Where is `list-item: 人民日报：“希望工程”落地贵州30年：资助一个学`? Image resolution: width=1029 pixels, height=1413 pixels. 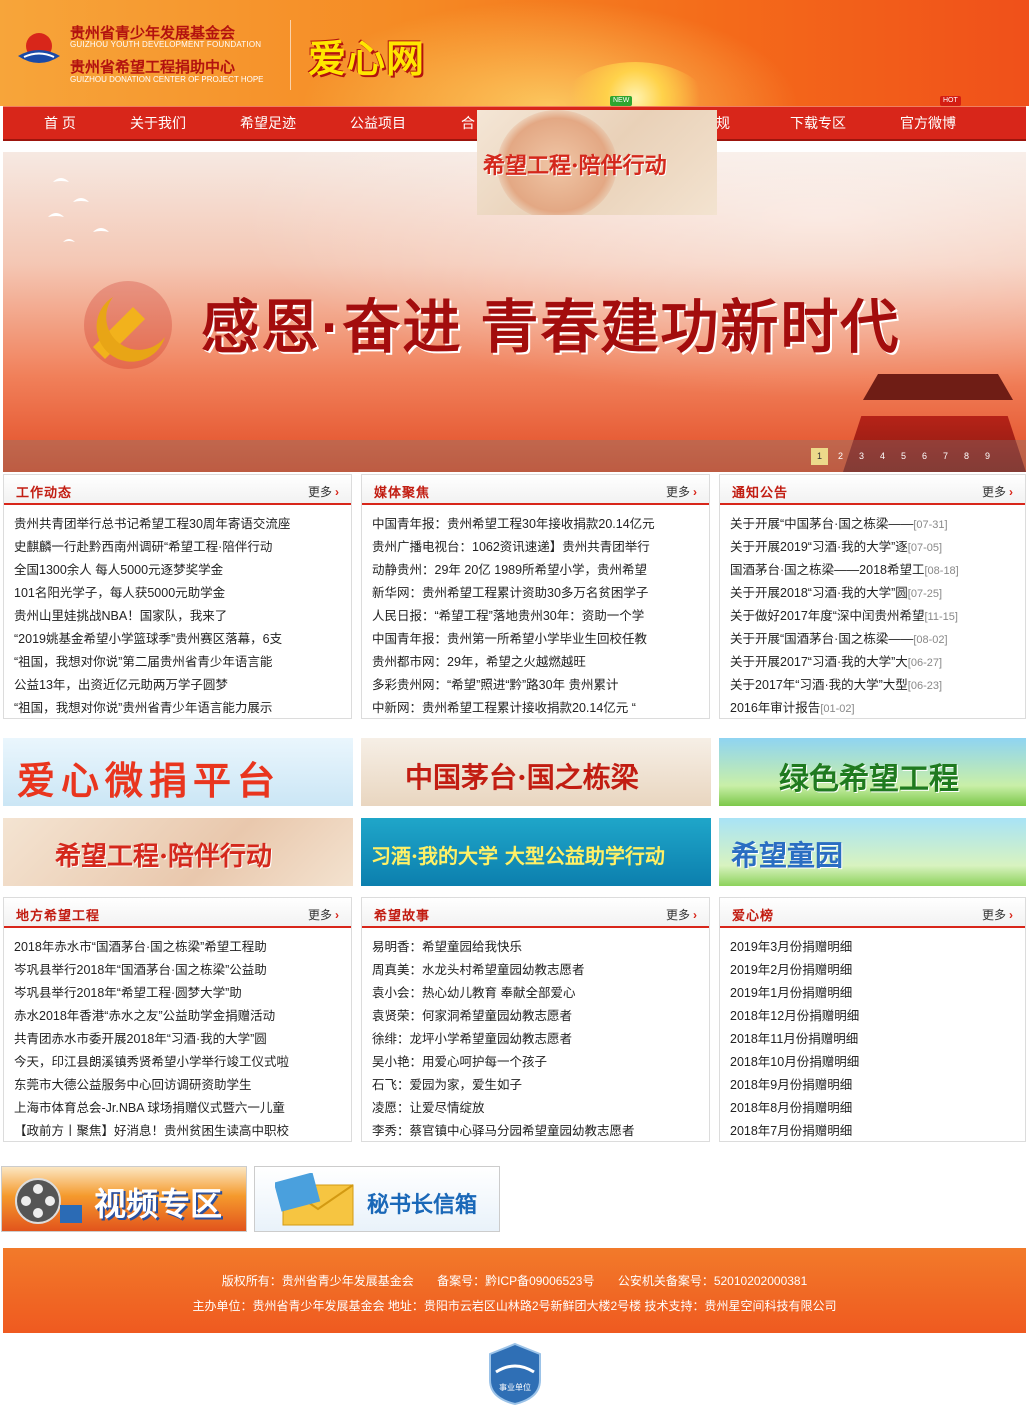
list-item: 人民日报：“希望工程”落地贵州30年：资助一个学 is located at coordinates (535, 616).